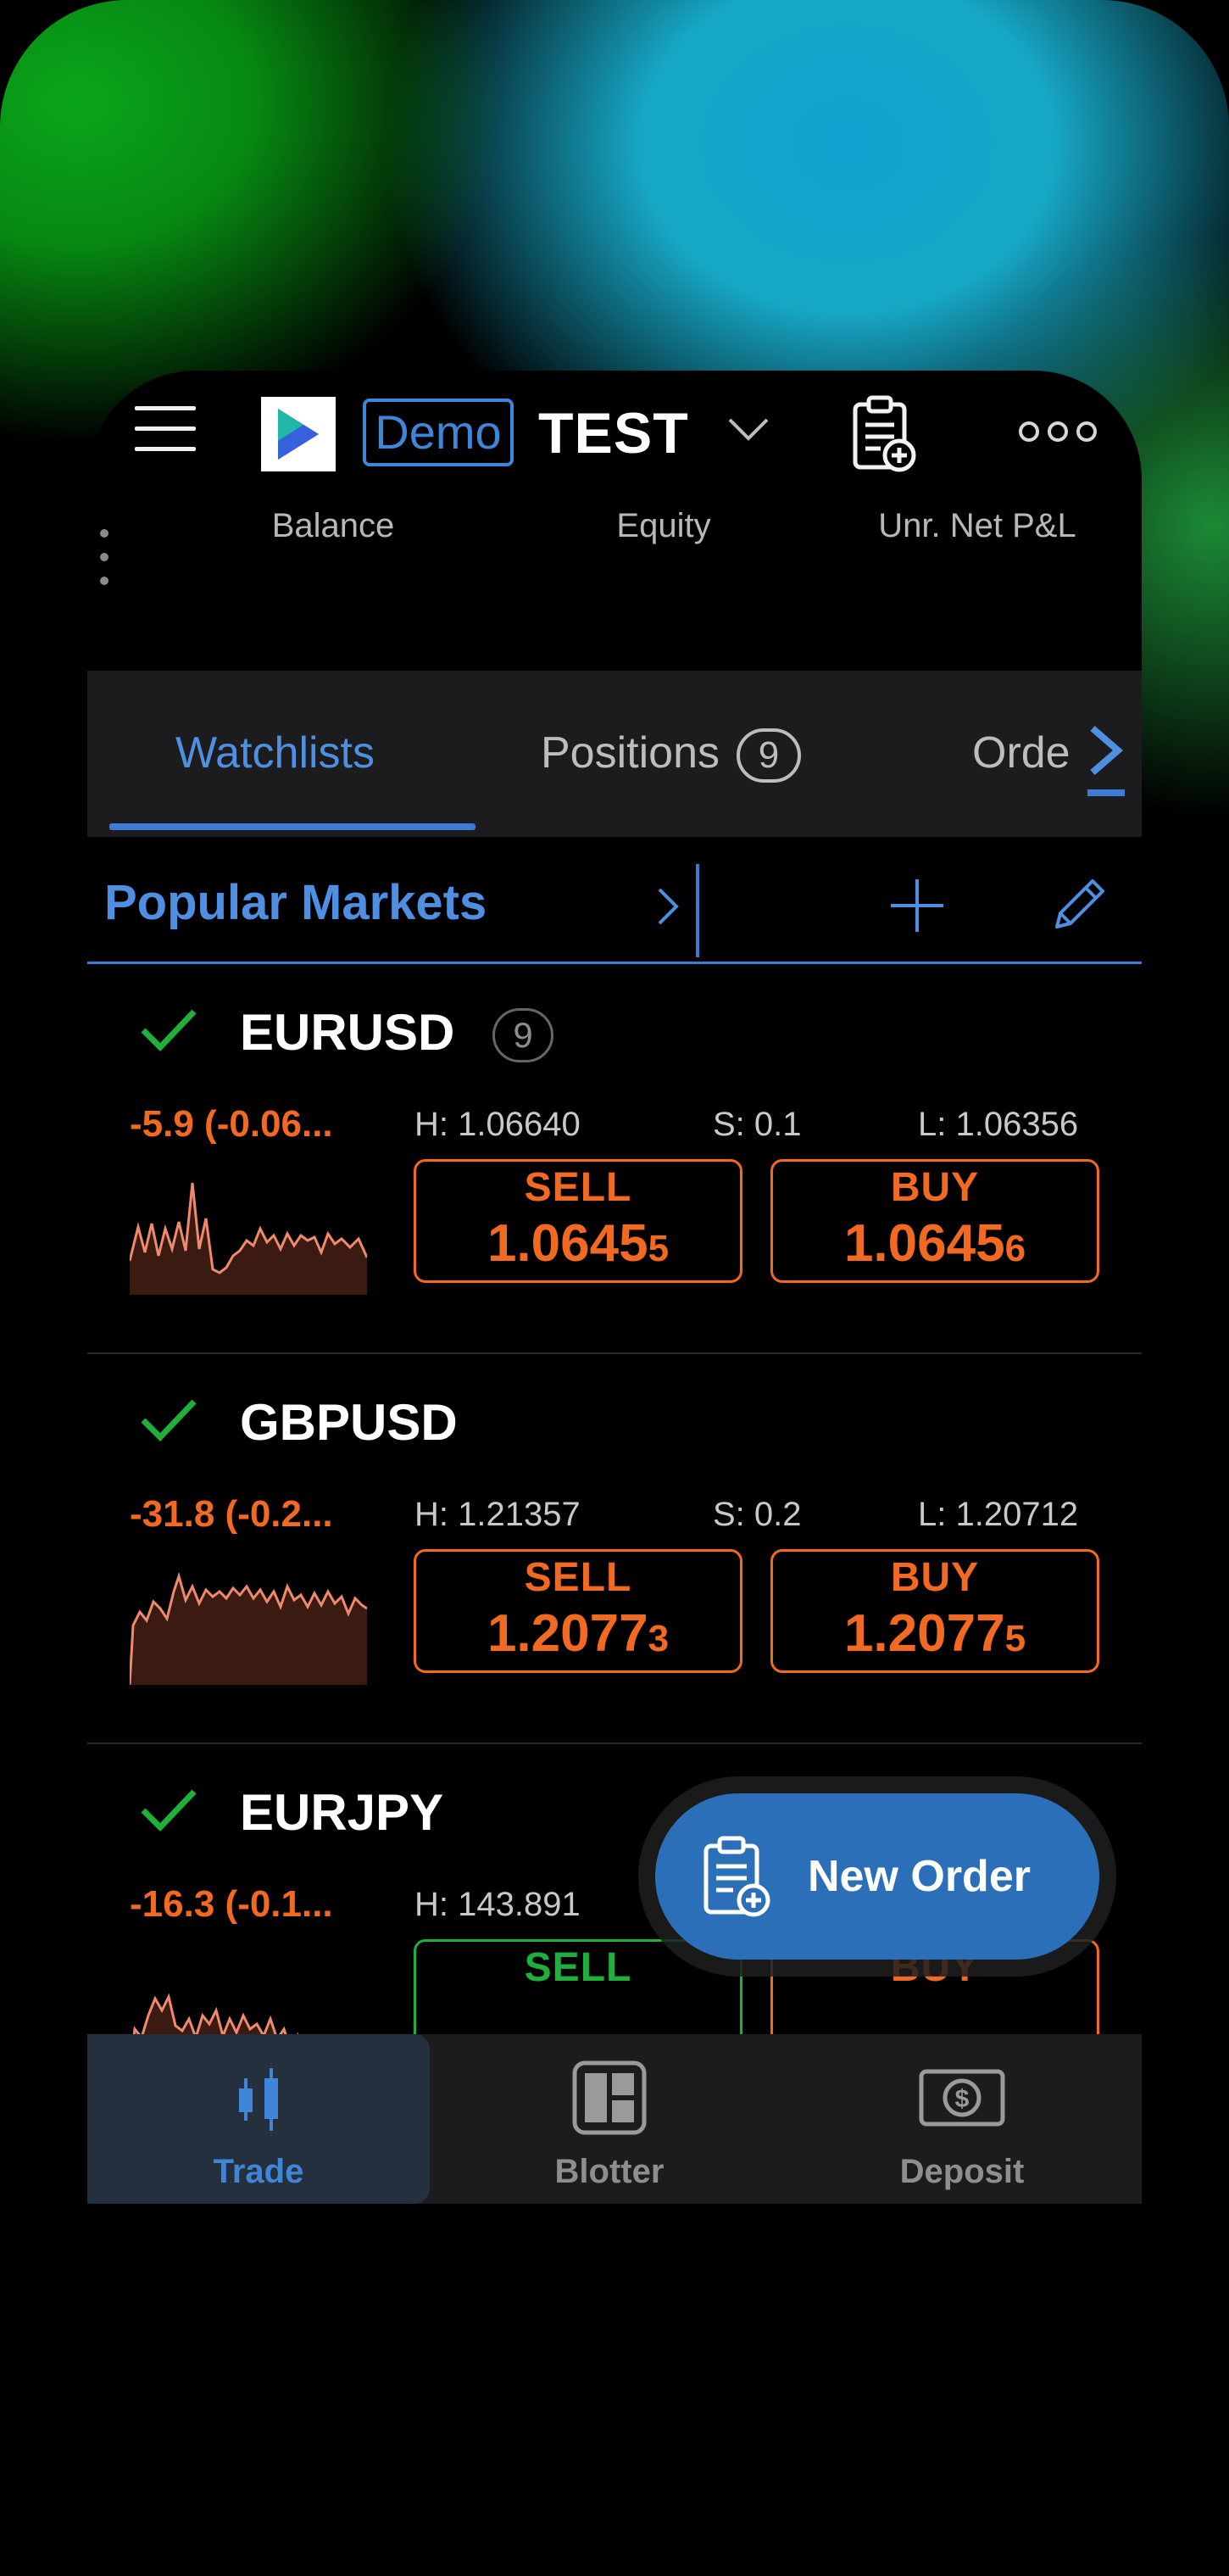  What do you see at coordinates (614, 900) in the screenshot?
I see `watchlist-header: Popular Markets` at bounding box center [614, 900].